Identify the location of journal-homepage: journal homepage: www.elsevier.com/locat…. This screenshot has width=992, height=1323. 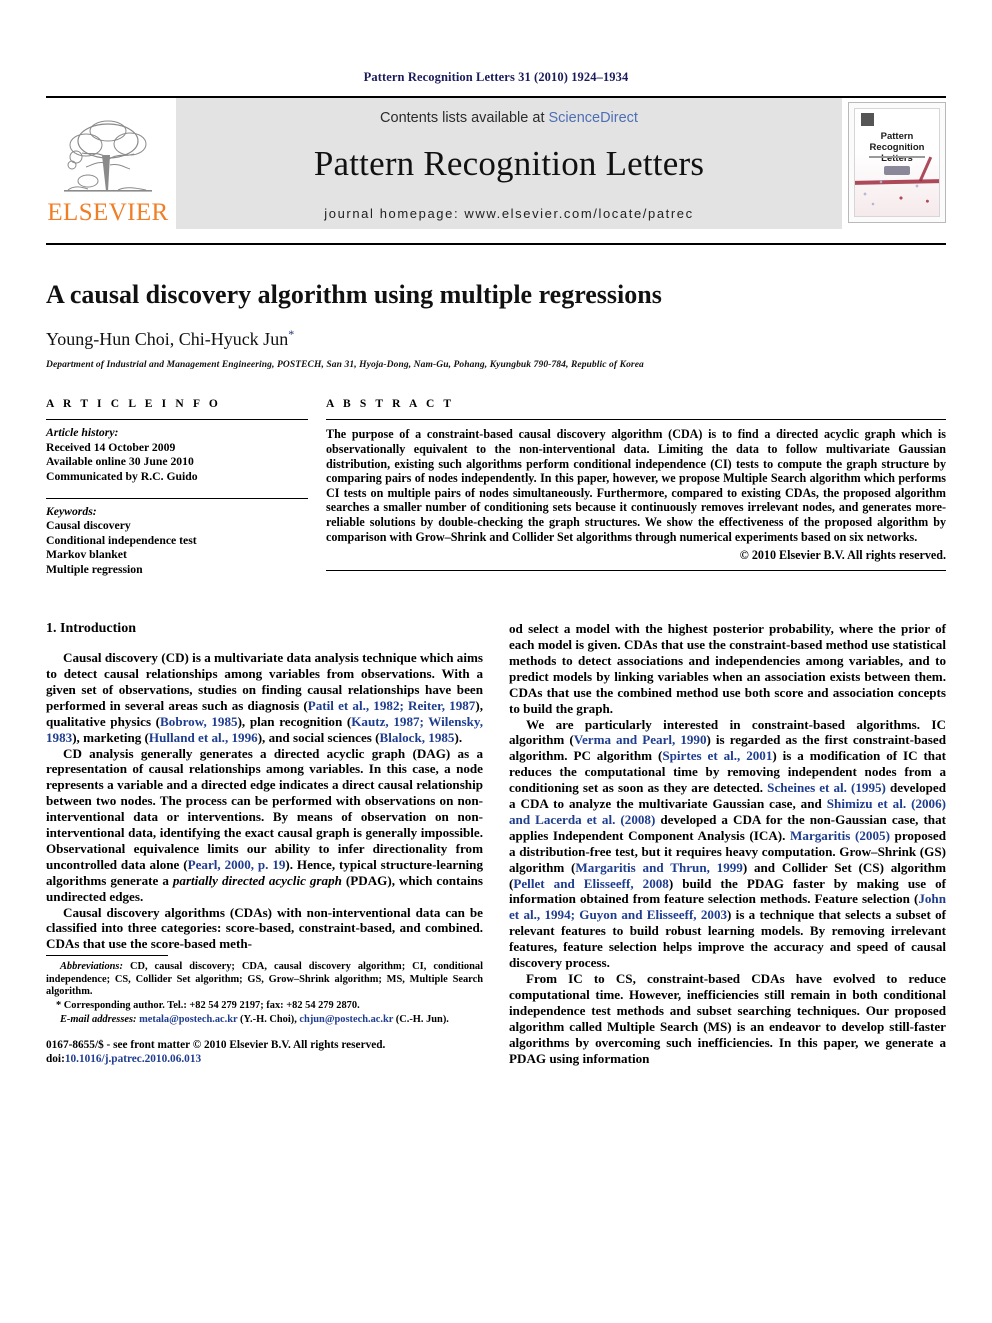
(508, 213).